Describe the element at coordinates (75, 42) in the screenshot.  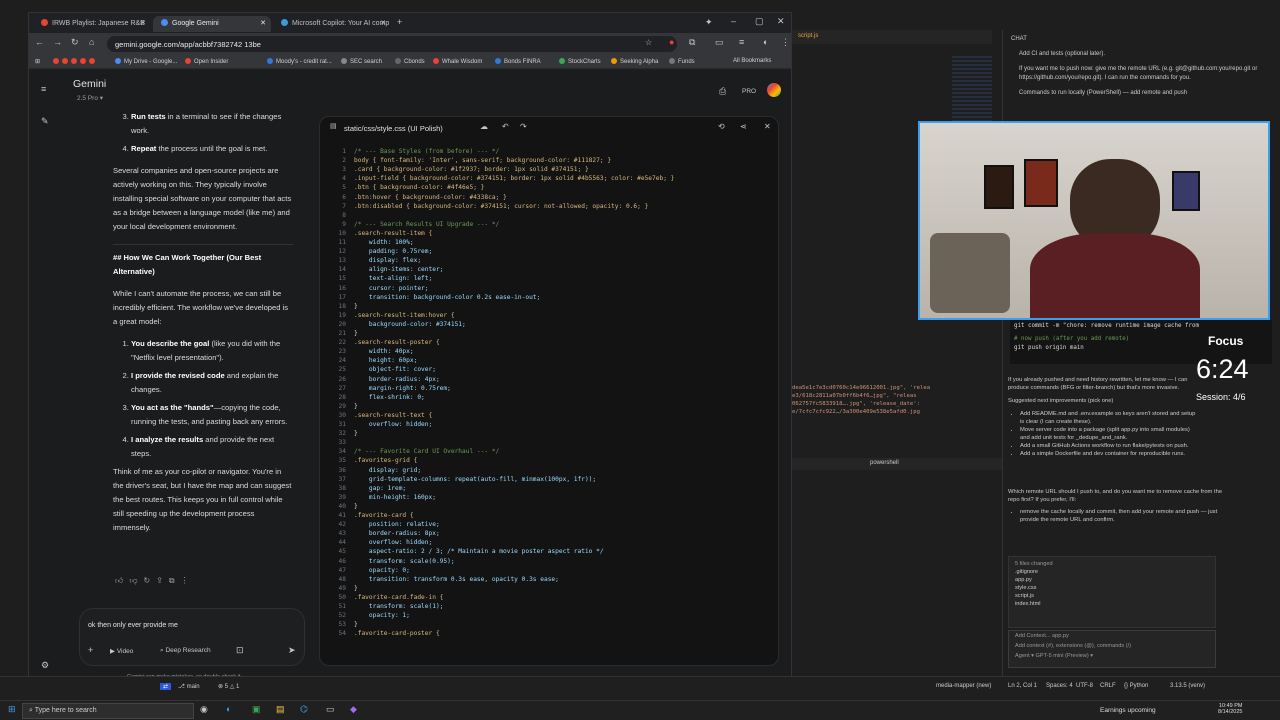
I see `reload-icon: ↻` at that location.